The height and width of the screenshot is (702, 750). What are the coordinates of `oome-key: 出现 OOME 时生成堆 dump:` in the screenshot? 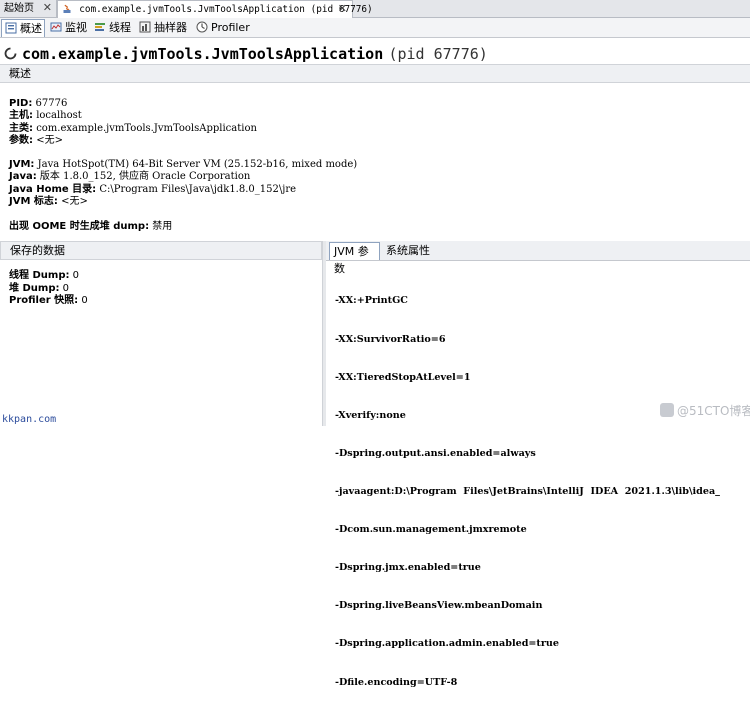 It's located at (79, 226).